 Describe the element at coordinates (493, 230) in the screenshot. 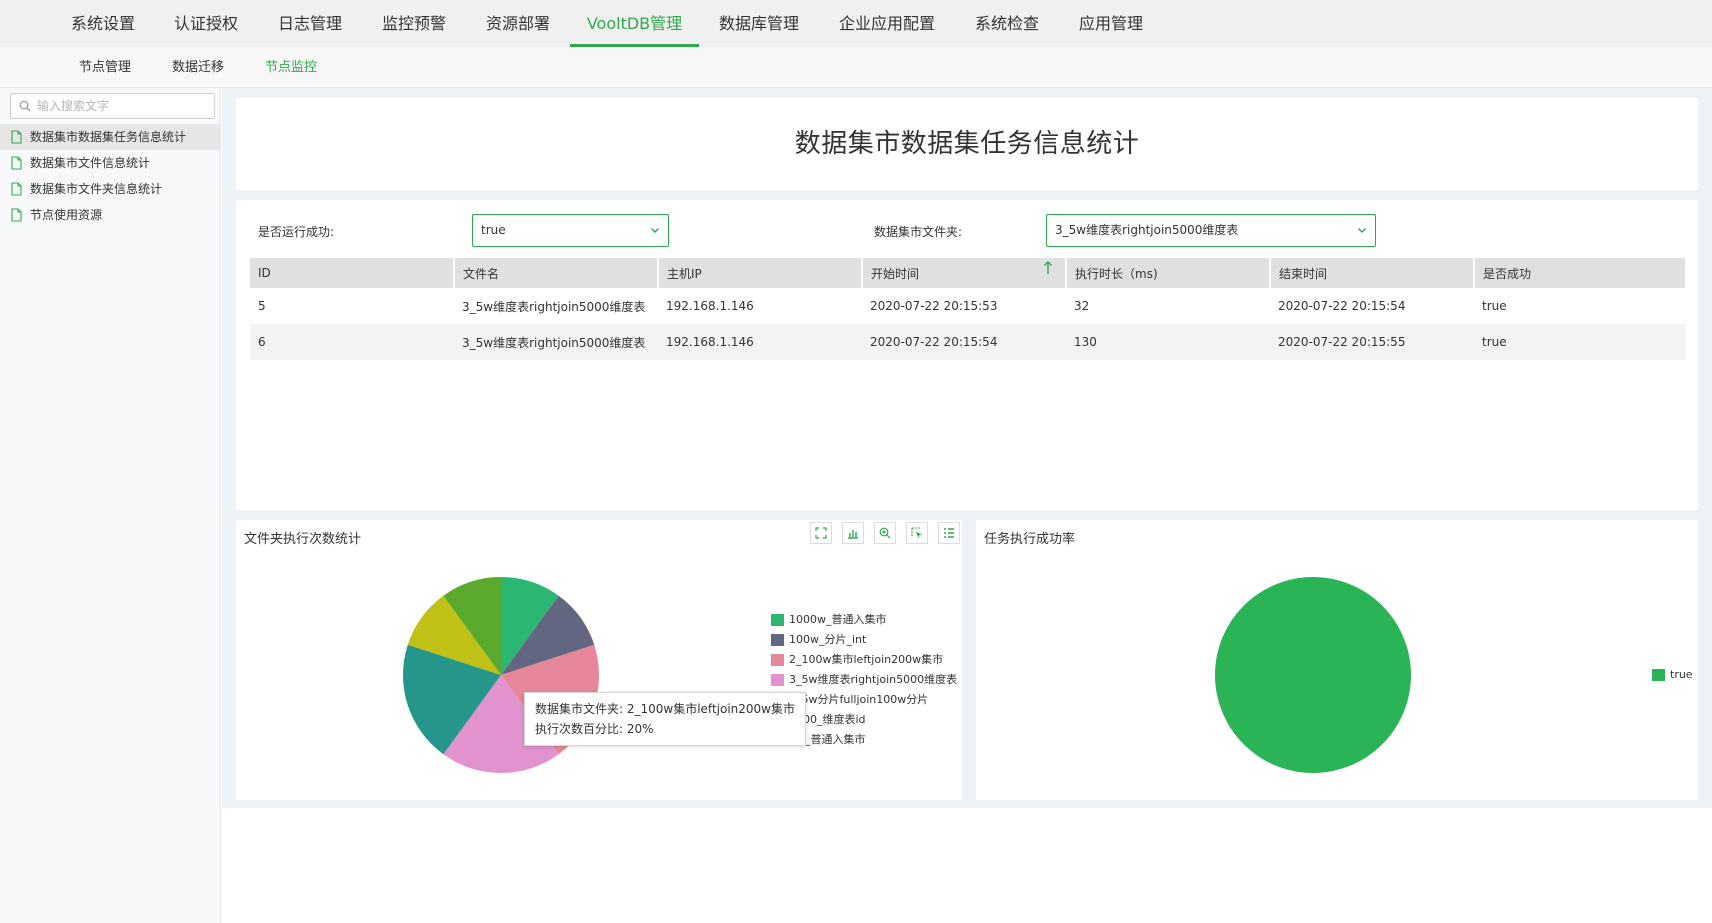

I see `success-select-value: true` at that location.